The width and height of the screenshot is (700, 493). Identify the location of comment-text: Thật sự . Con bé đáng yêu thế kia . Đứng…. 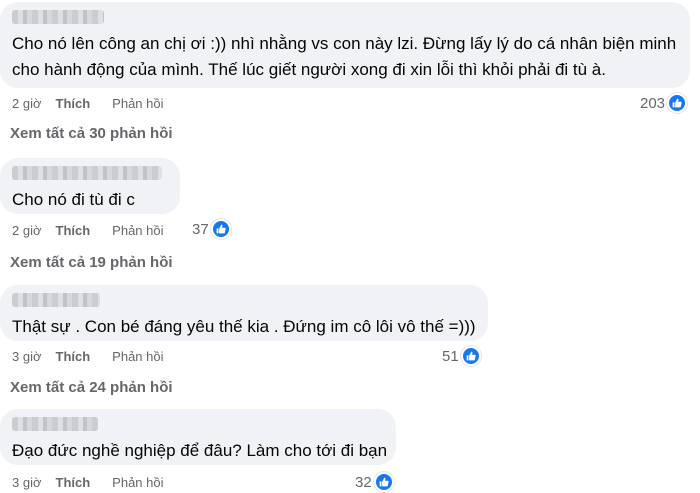
(244, 326).